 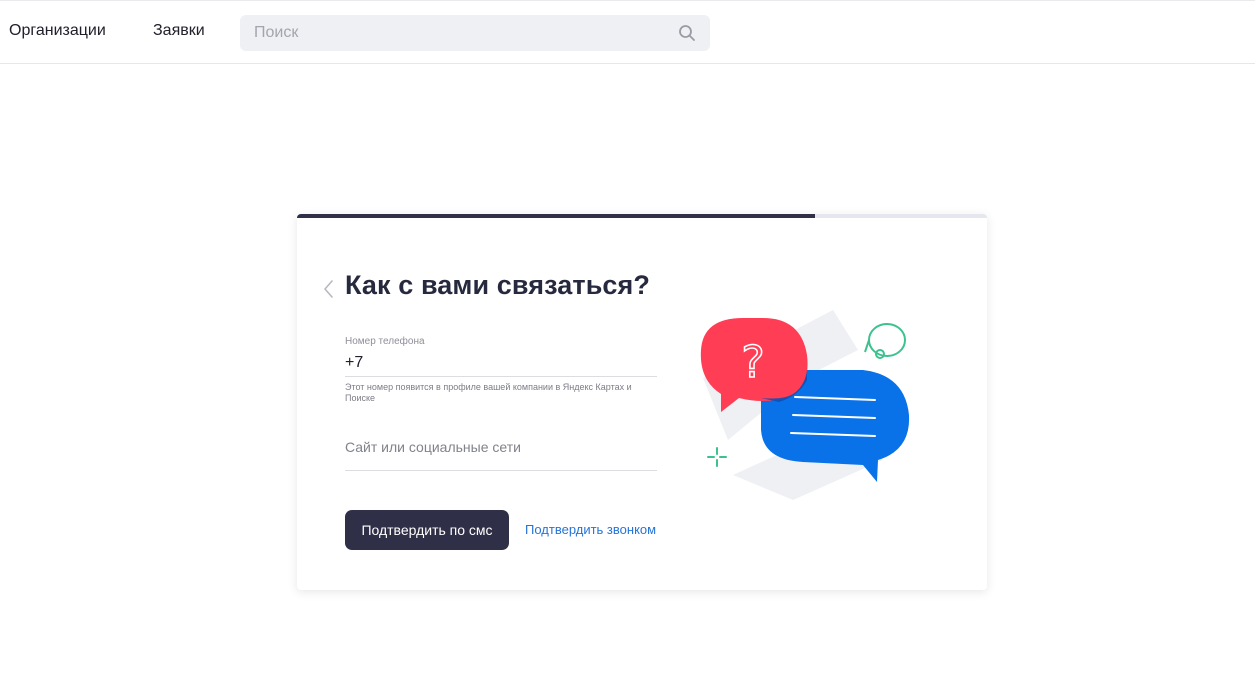 What do you see at coordinates (57, 31) in the screenshot?
I see `nav-organizations: Организации` at bounding box center [57, 31].